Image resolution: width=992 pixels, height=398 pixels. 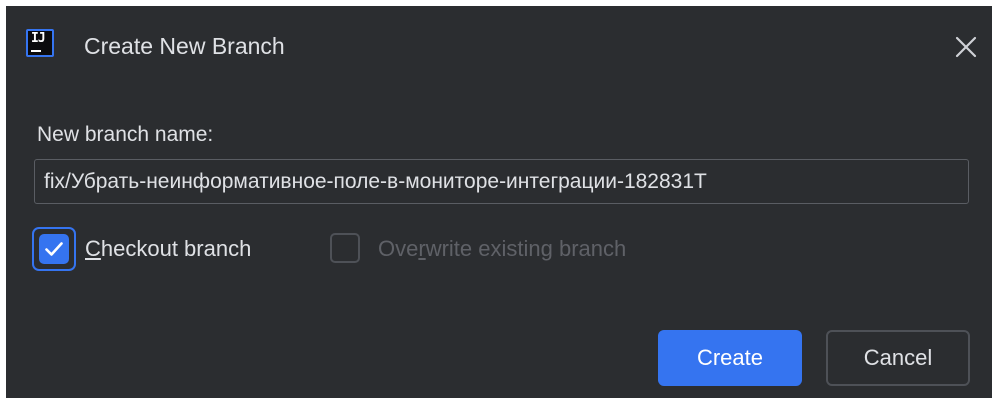 I want to click on checkmark-icon, so click(x=54, y=249).